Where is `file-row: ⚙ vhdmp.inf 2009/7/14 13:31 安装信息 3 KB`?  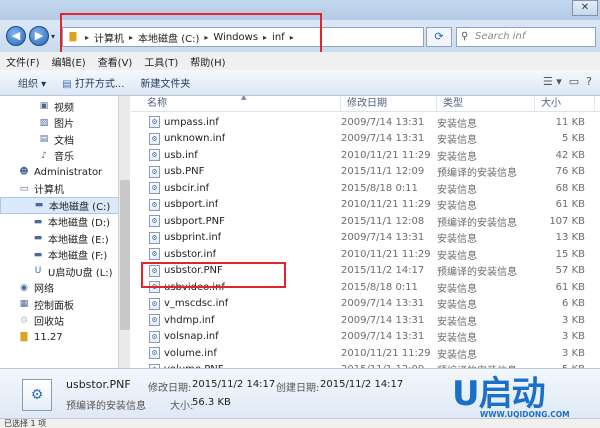
file-row: ⚙ vhdmp.inf 2009/7/14 13:31 安装信息 3 KB is located at coordinates (365, 320).